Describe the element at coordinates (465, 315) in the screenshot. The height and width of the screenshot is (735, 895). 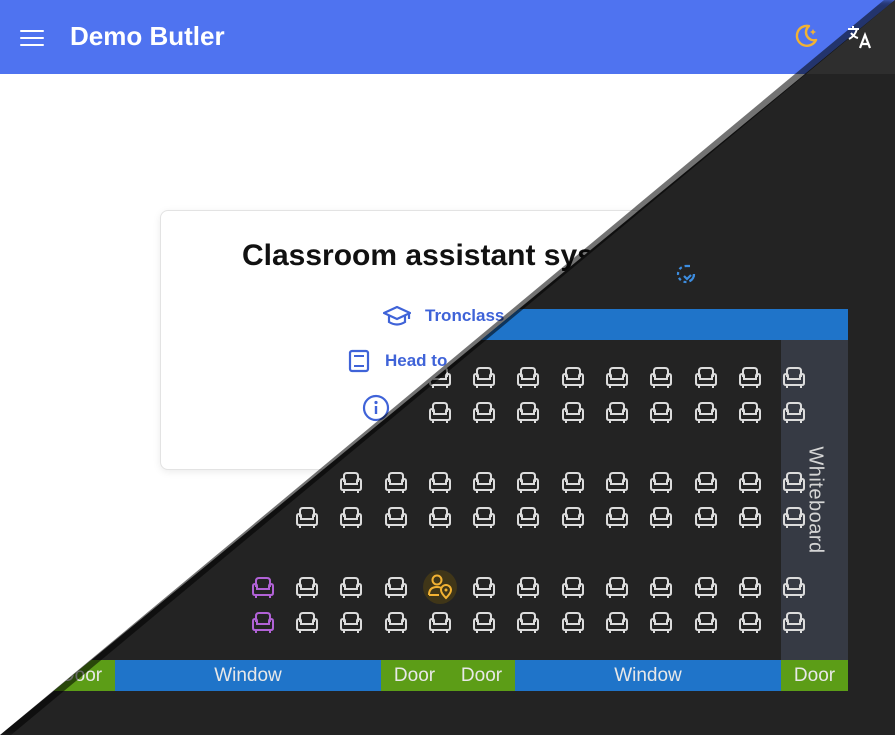
I see `tronclass-label: Tronclass` at that location.